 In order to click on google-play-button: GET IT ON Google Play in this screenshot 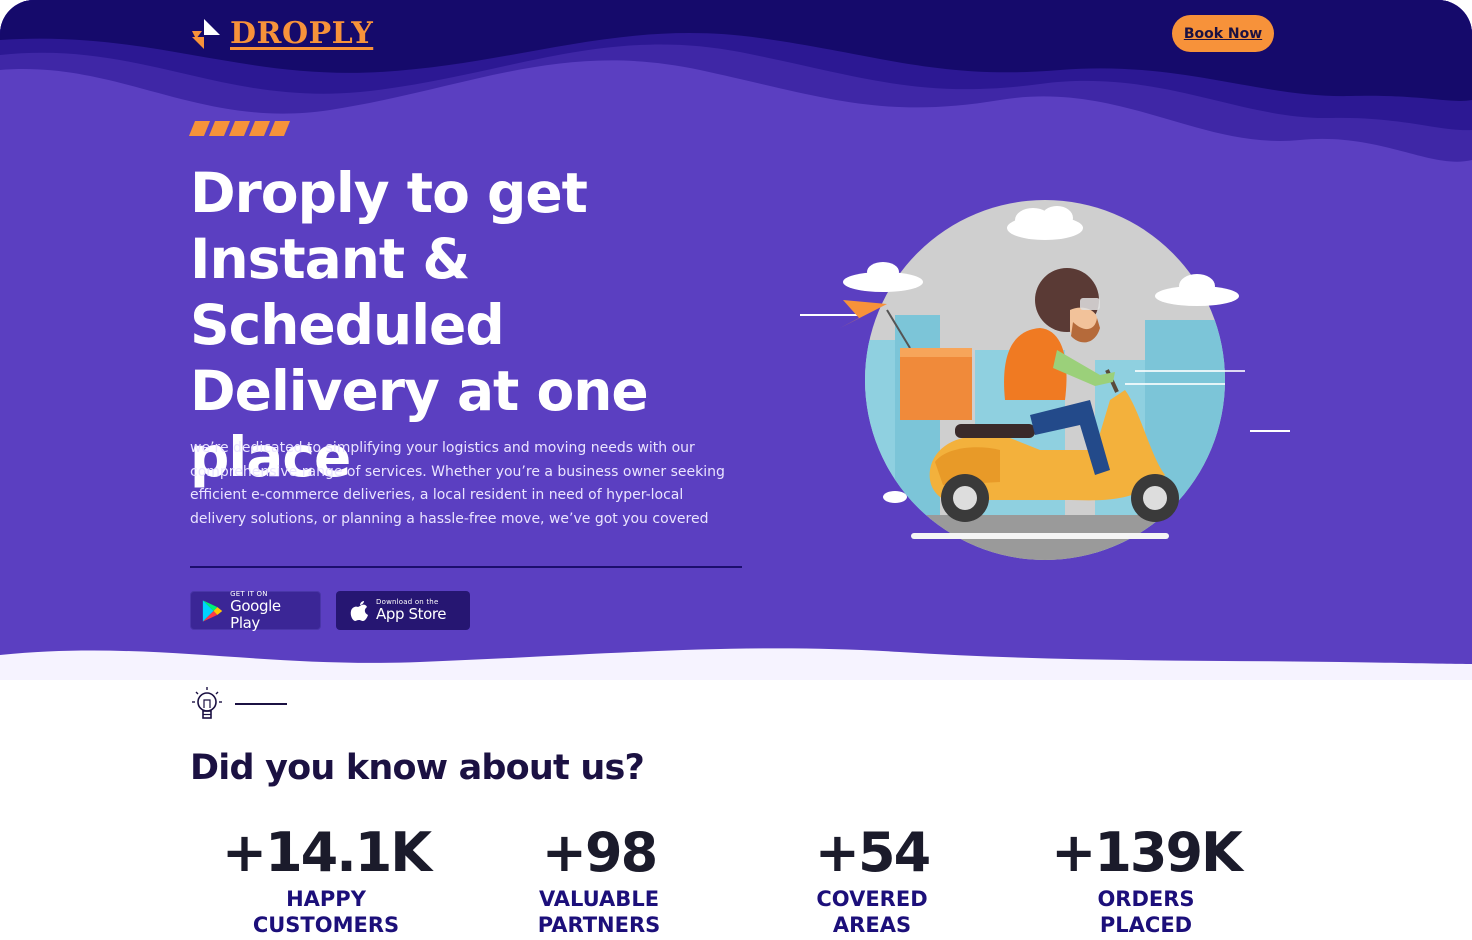, I will do `click(255, 611)`.